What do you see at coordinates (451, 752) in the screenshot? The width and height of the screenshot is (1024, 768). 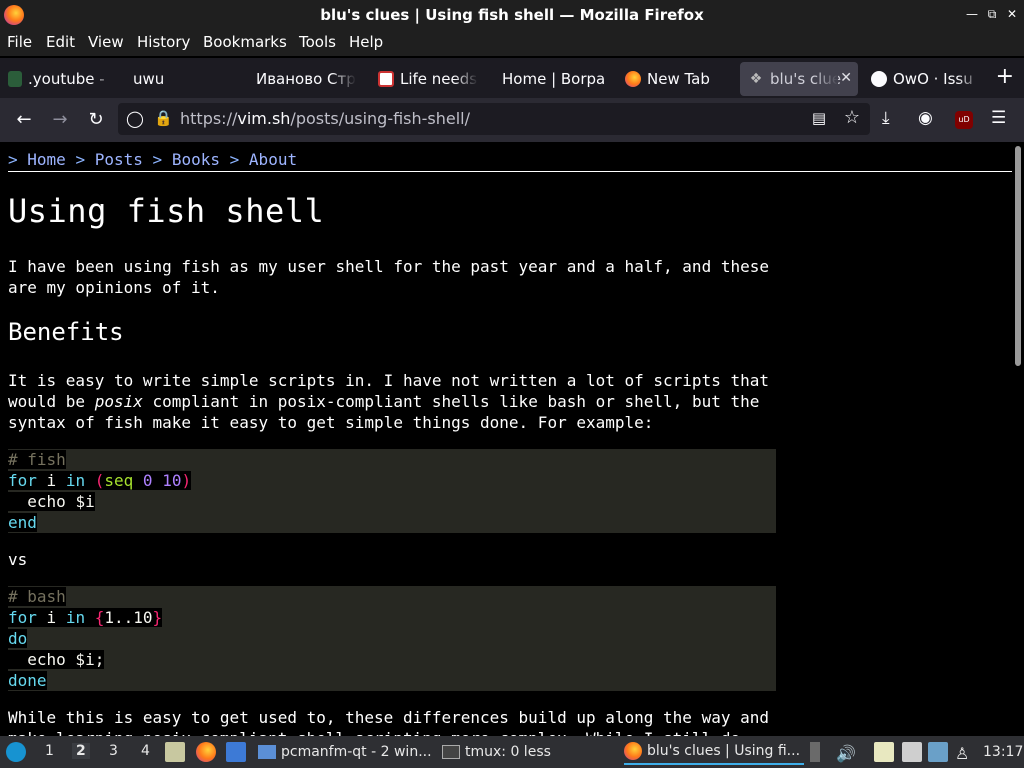 I see `terminal-icon` at bounding box center [451, 752].